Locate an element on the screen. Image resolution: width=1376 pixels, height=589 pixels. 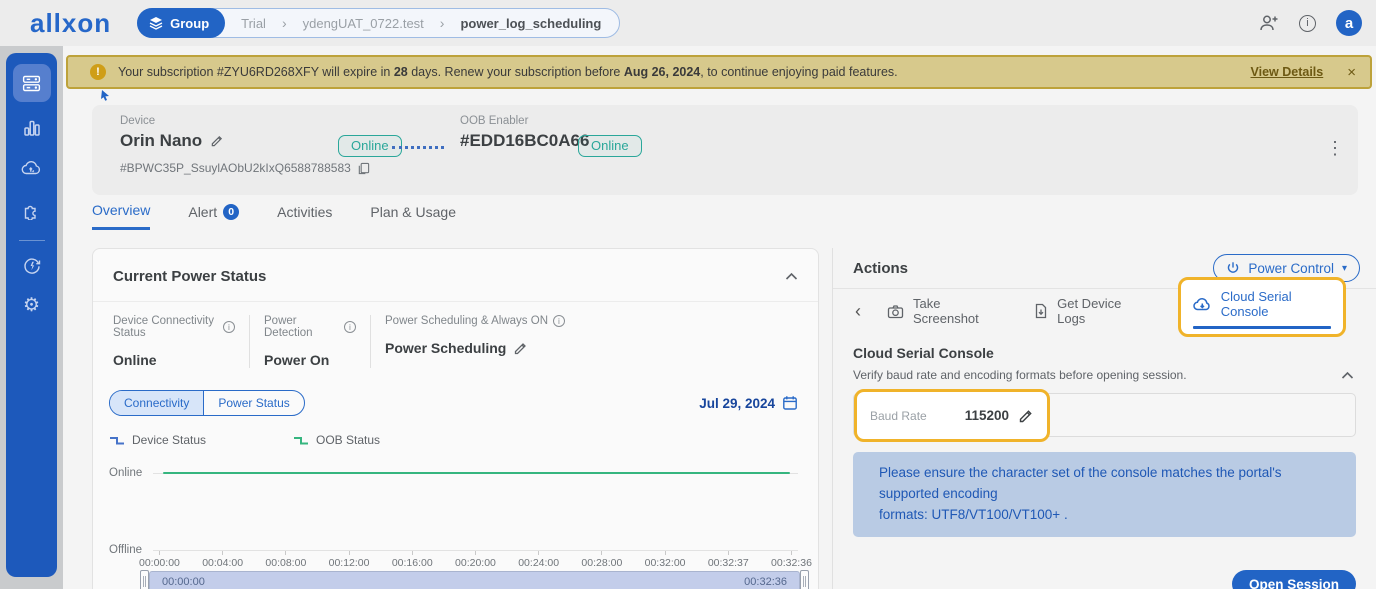
baud-rate-value: 115200 is located at coordinates (986, 415).